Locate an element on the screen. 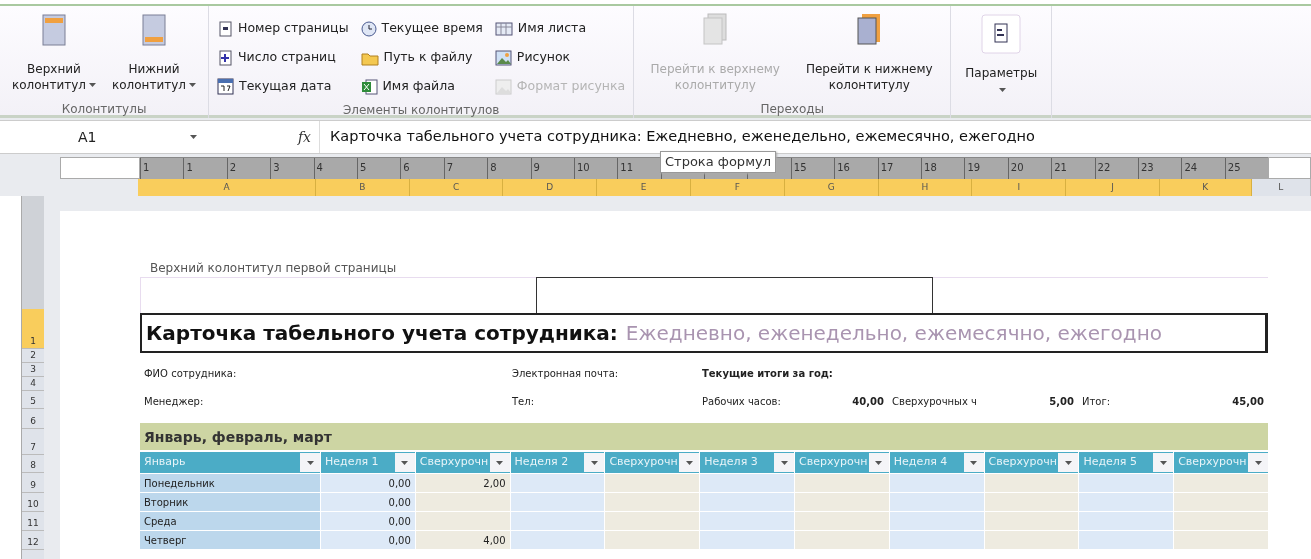 The width and height of the screenshot is (1311, 559). ribbon-button: Текущее время is located at coordinates (421, 28).